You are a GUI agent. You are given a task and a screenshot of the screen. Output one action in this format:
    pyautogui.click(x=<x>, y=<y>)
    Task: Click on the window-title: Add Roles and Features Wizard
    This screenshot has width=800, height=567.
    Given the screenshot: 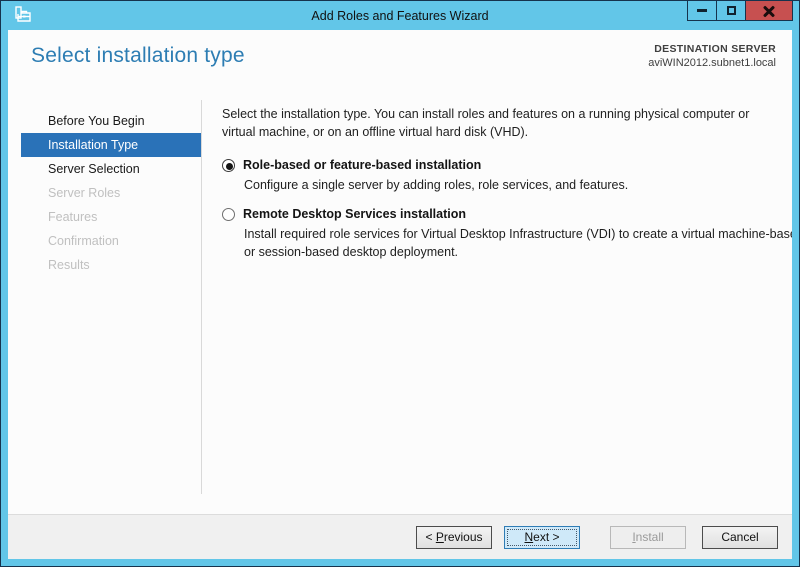 What is the action you would take?
    pyautogui.click(x=400, y=15)
    